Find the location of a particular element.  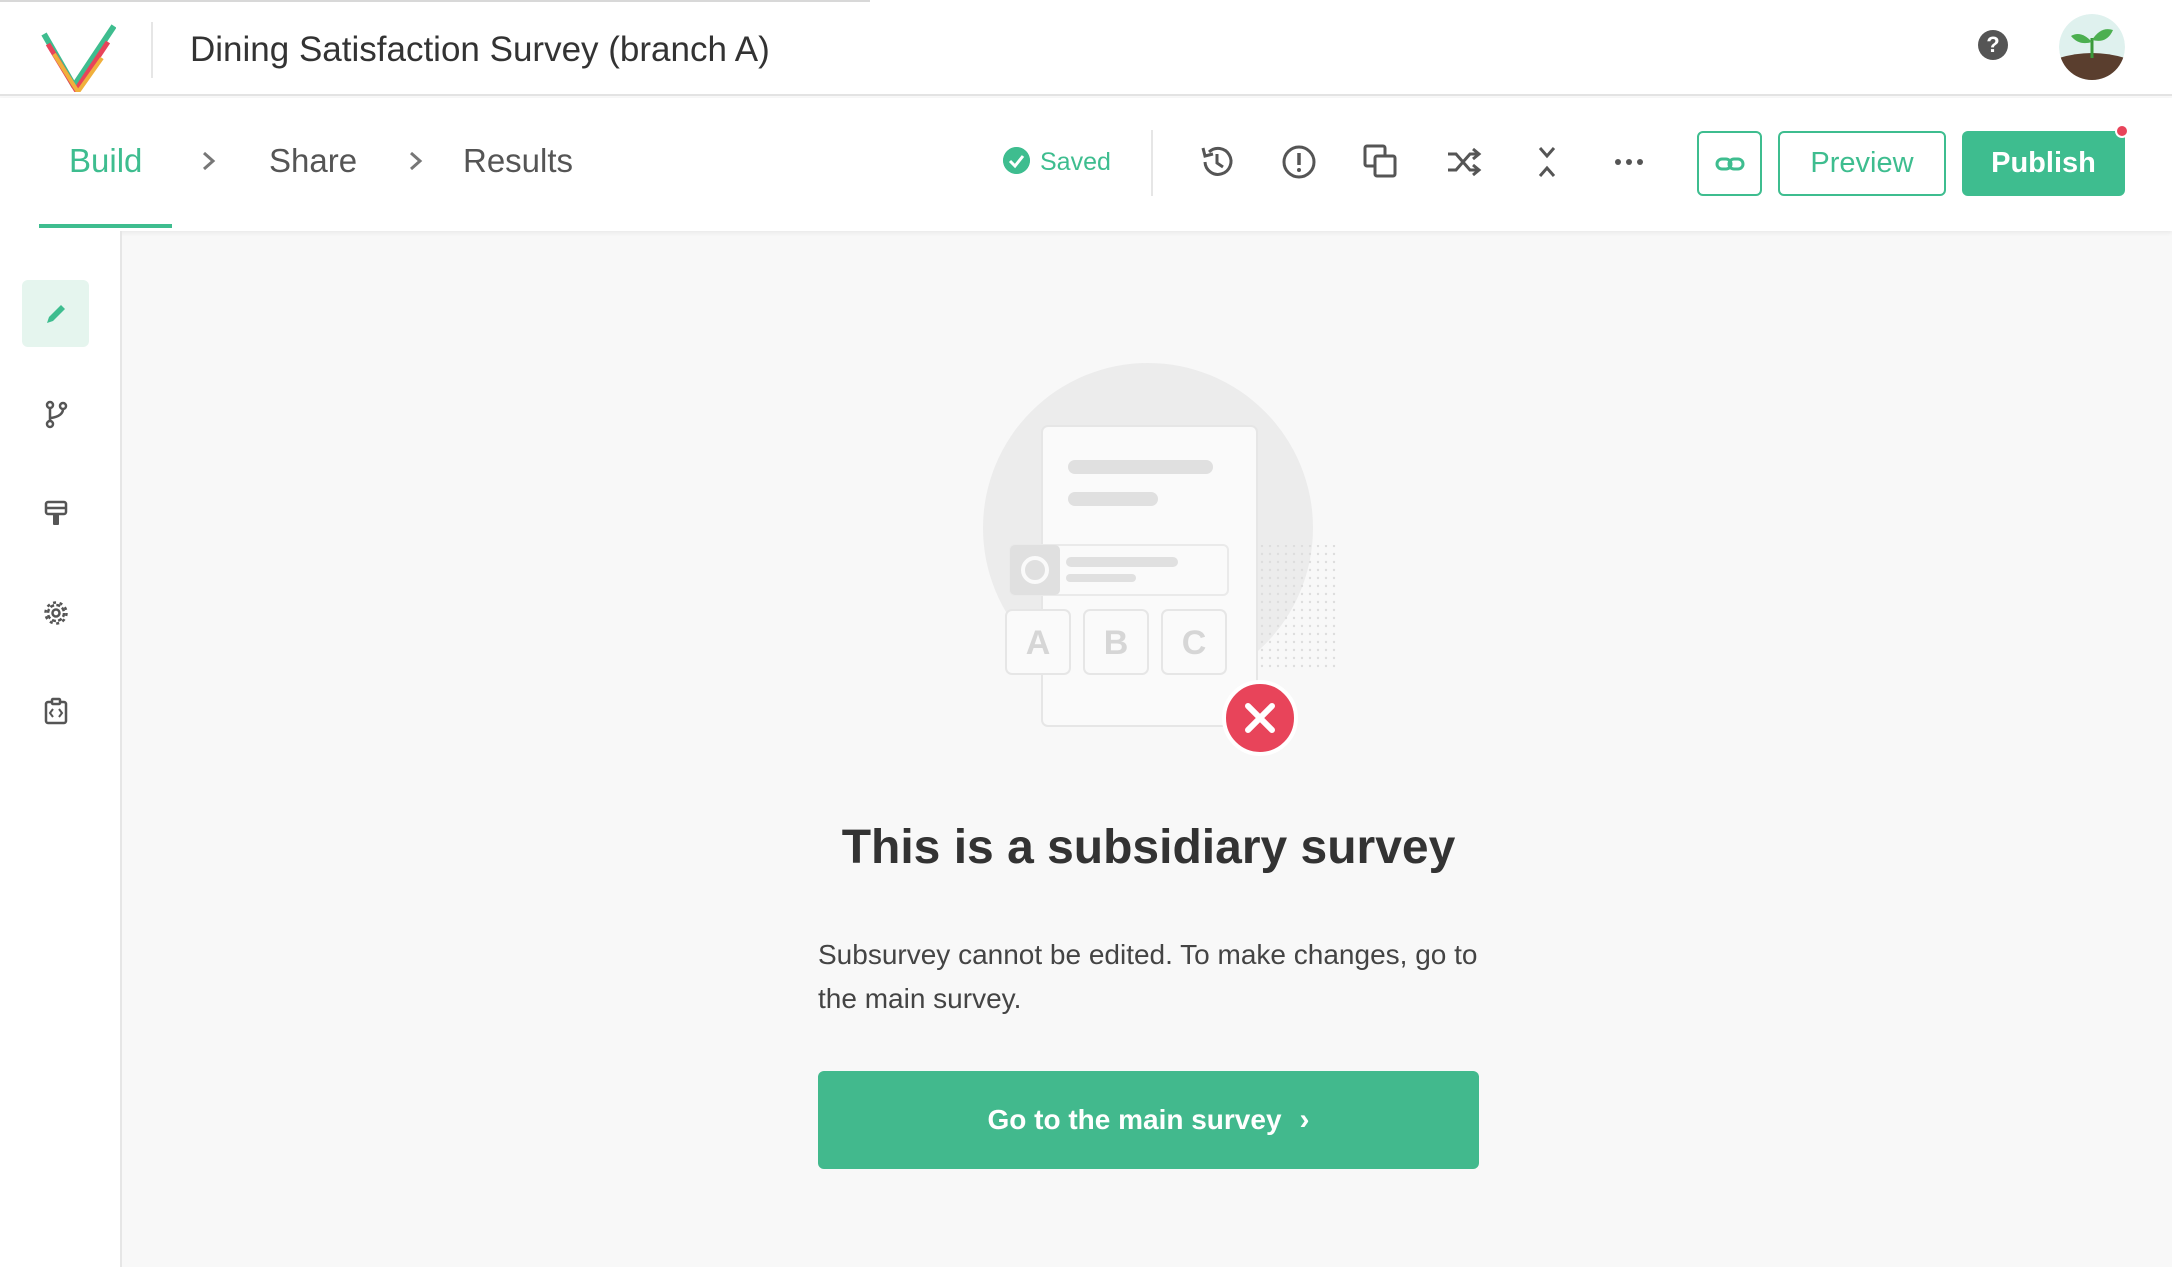

error-x-icon is located at coordinates (1260, 718).